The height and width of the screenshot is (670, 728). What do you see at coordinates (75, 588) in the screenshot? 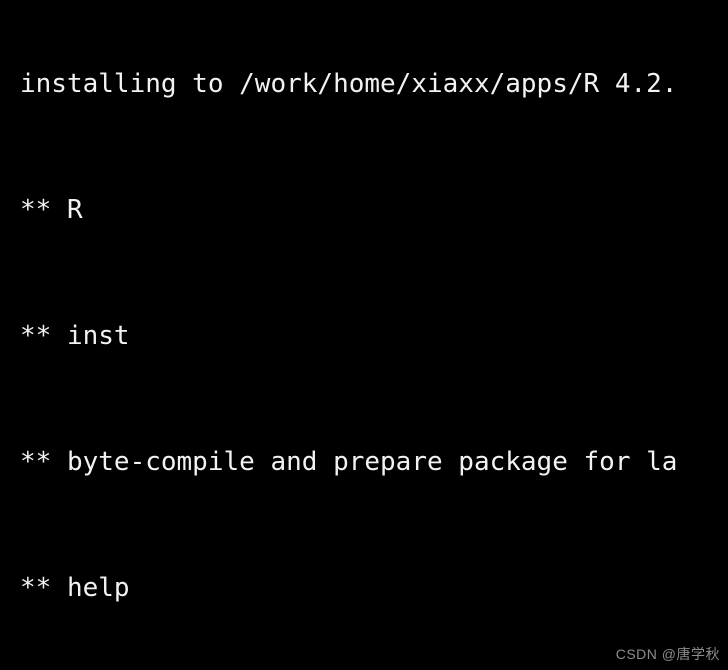
I see `console-line: ** help` at bounding box center [75, 588].